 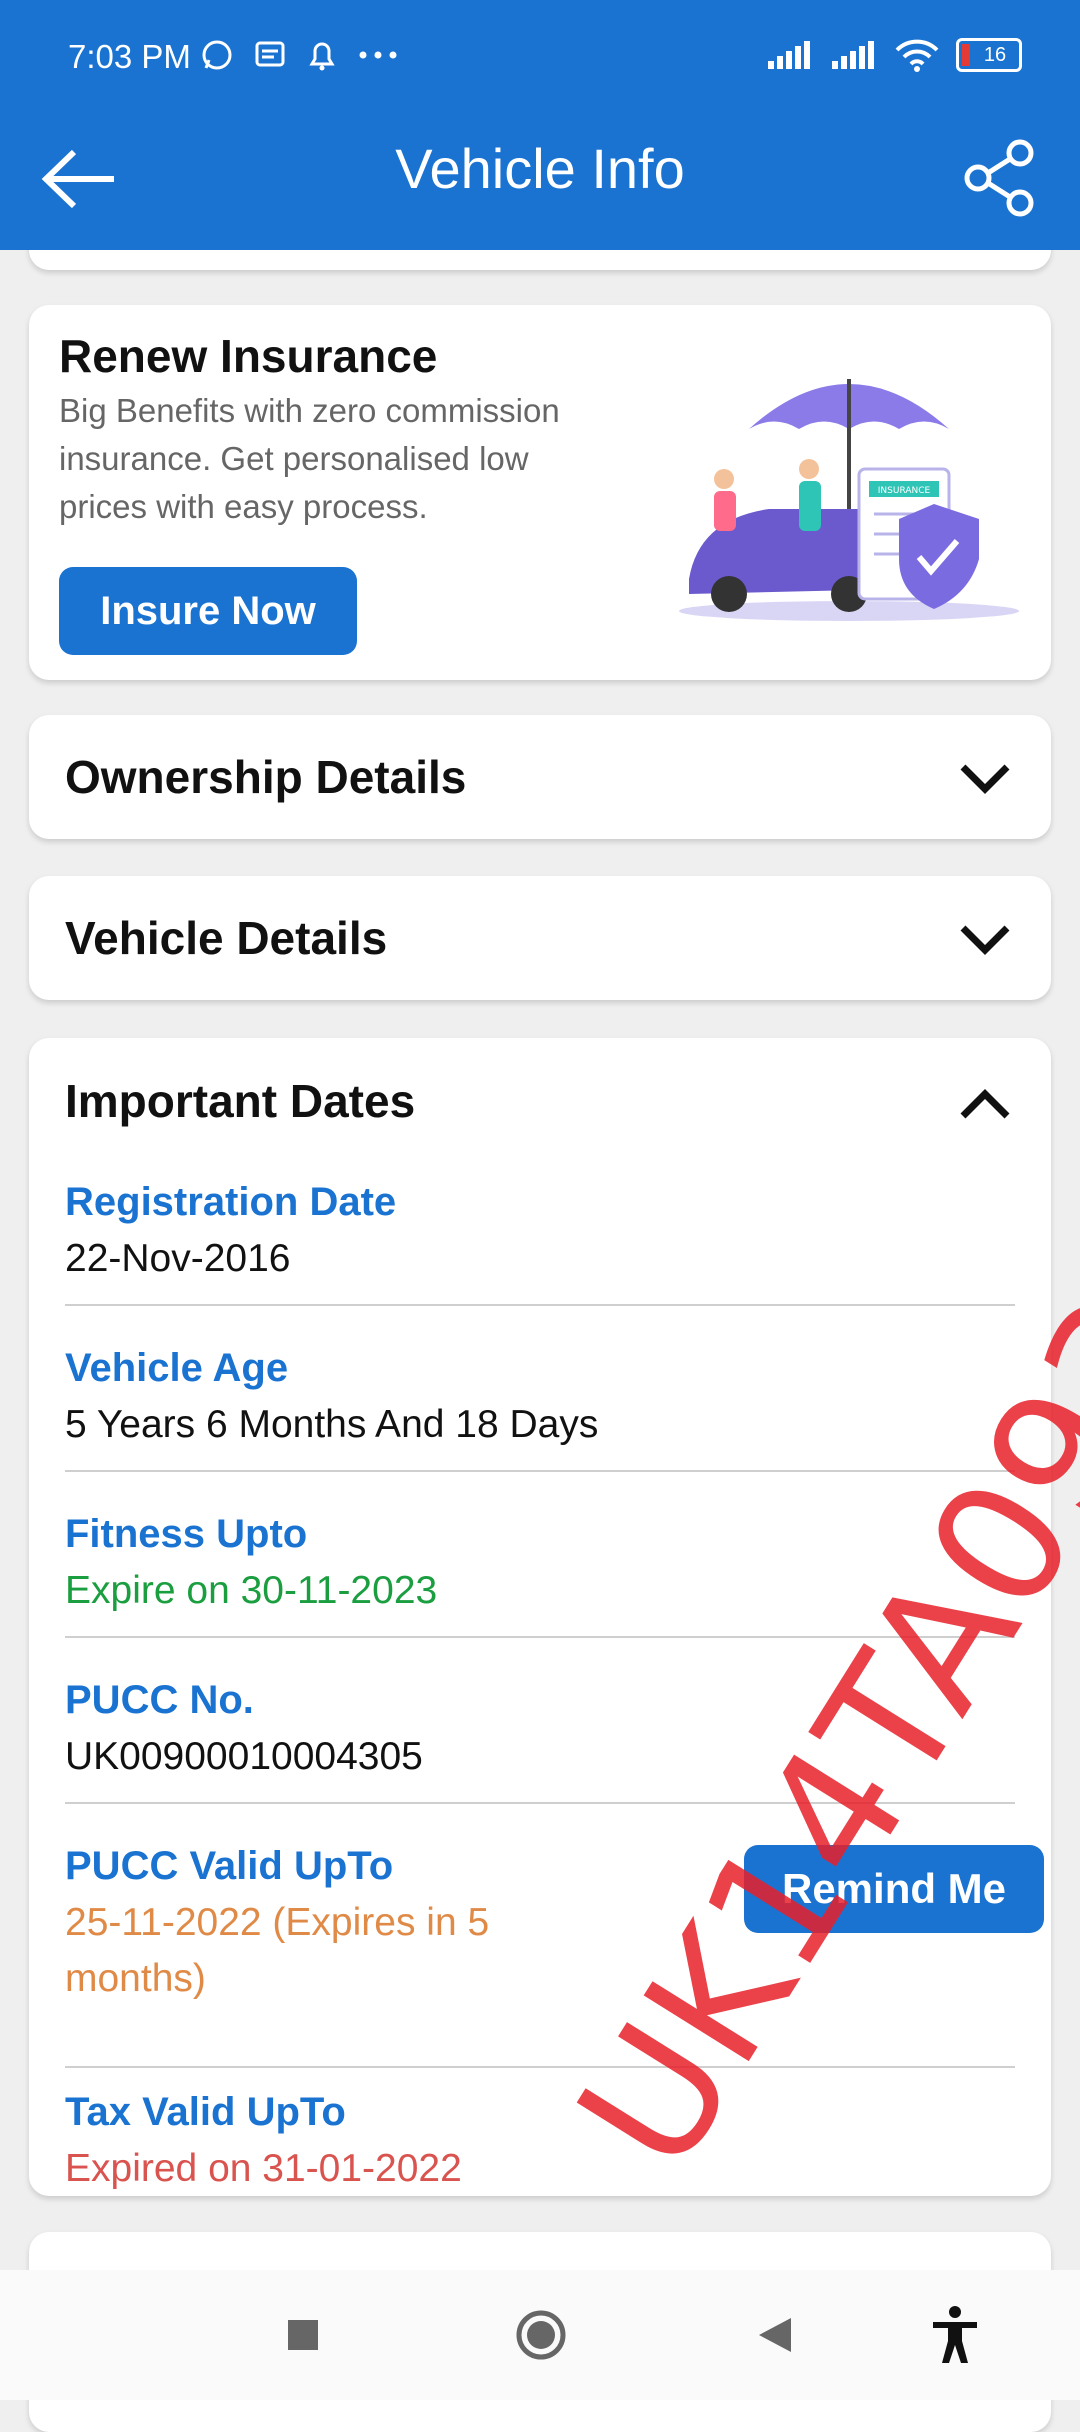 I want to click on registration-date-value: 22-Nov-2016, so click(x=178, y=1258).